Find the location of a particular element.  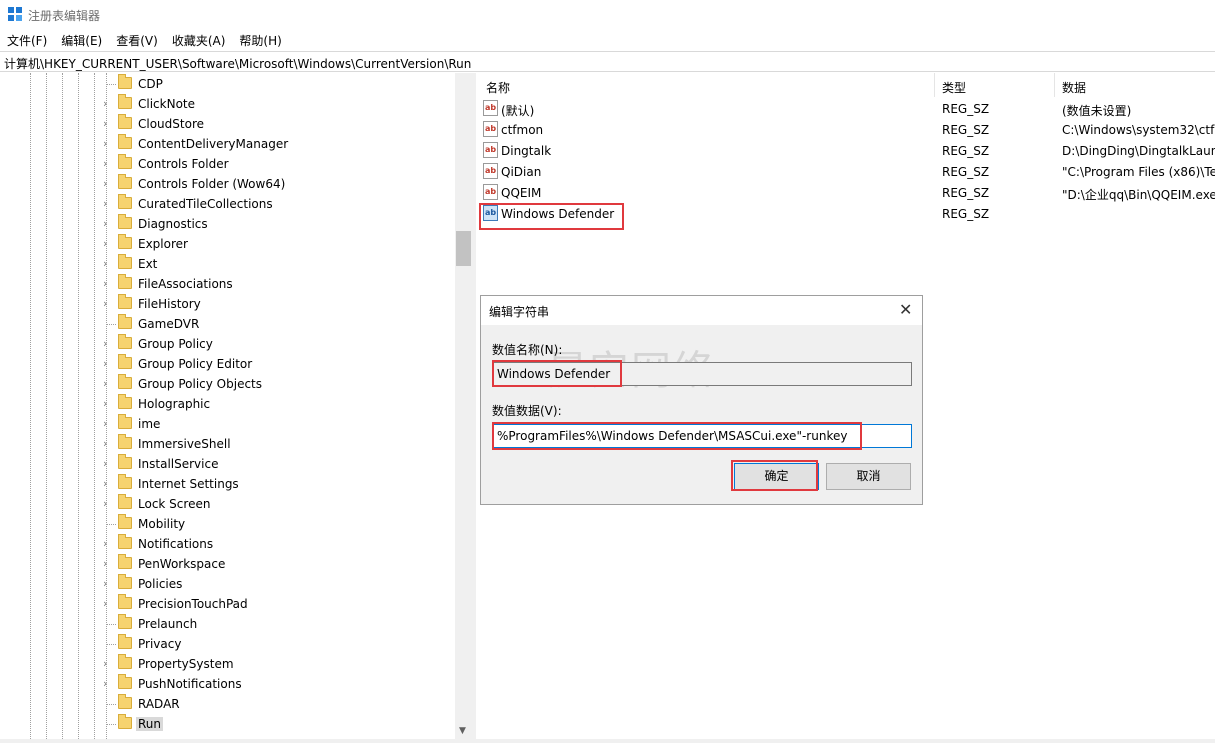

tree-item: › Explorer is located at coordinates (227, 244).